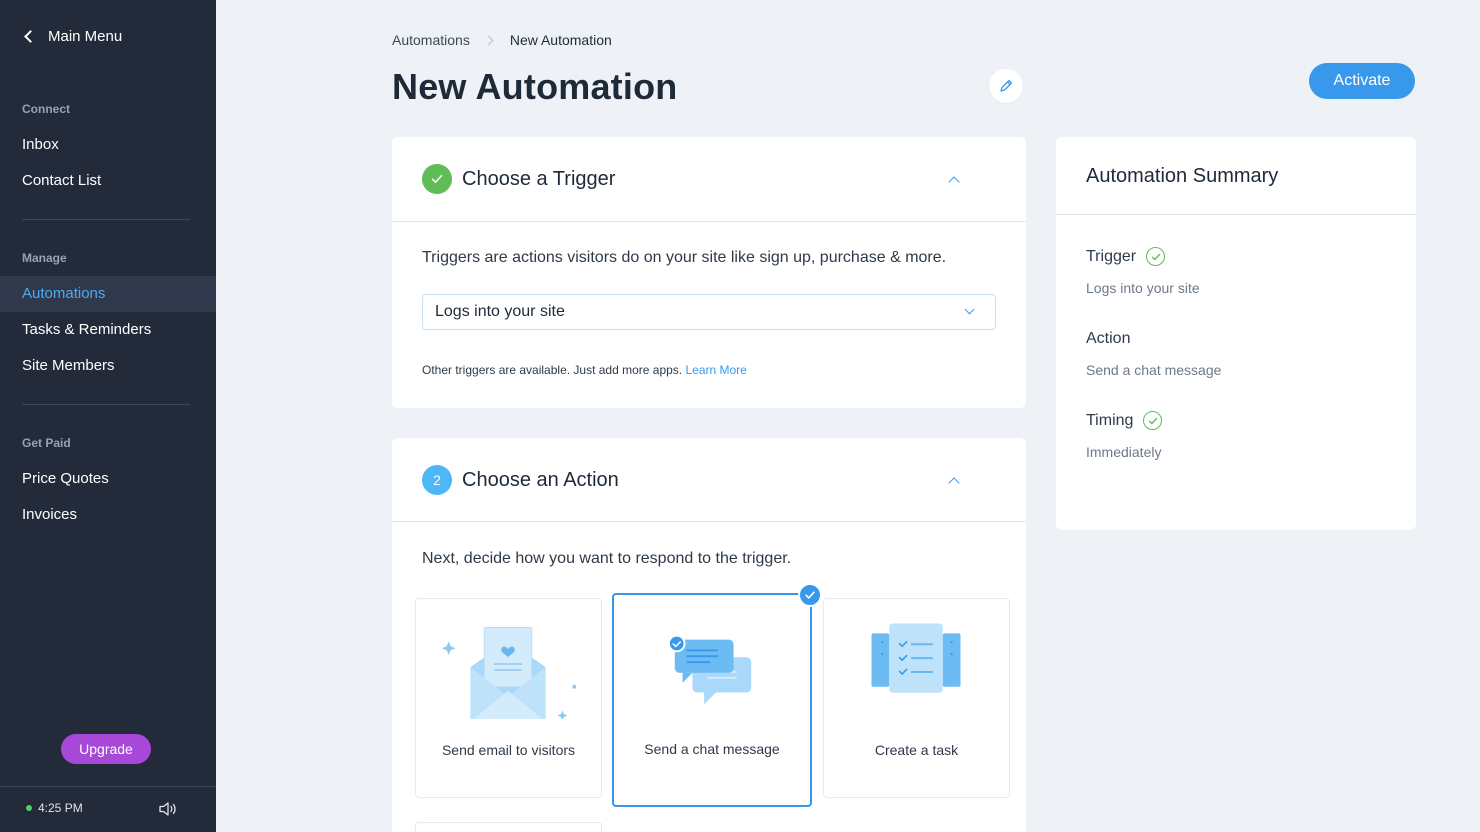 Image resolution: width=1480 pixels, height=832 pixels. What do you see at coordinates (488, 40) in the screenshot?
I see `chevron-right-icon` at bounding box center [488, 40].